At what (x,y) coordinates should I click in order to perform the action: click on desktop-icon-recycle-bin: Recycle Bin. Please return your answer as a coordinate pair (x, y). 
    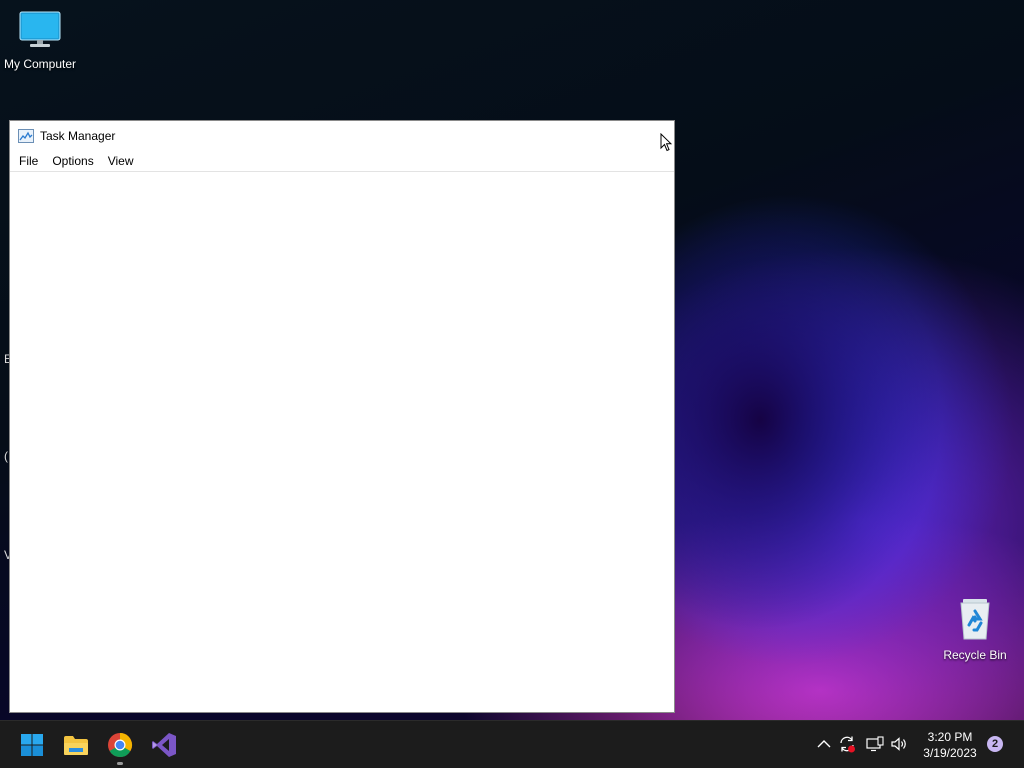
    Looking at the image, I should click on (975, 629).